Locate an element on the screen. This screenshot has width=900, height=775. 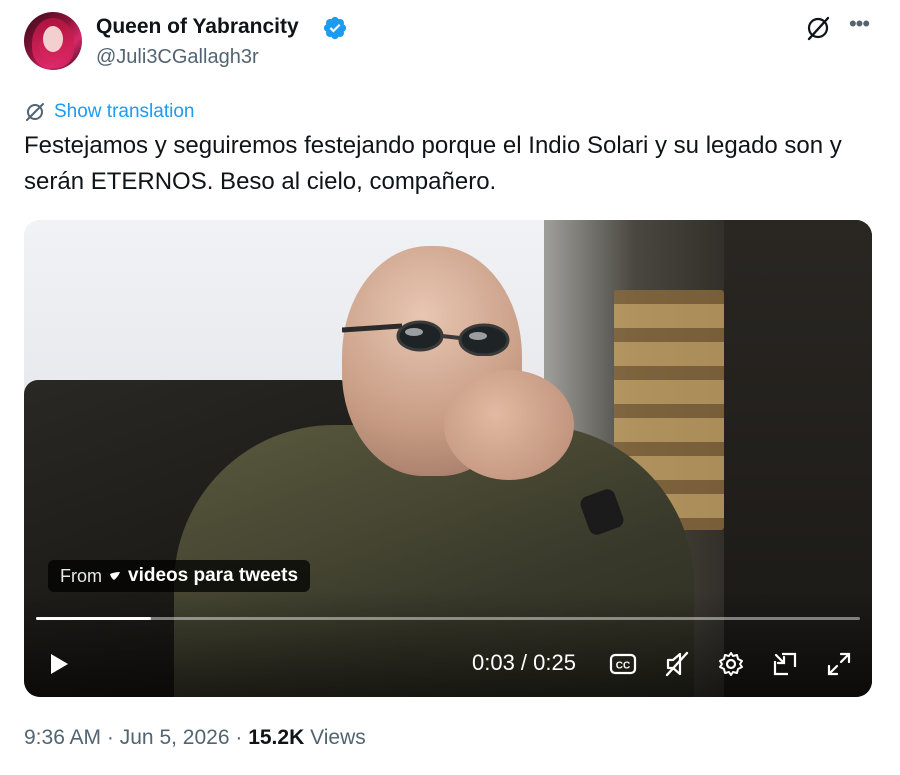
progress-bar is located at coordinates (448, 618).